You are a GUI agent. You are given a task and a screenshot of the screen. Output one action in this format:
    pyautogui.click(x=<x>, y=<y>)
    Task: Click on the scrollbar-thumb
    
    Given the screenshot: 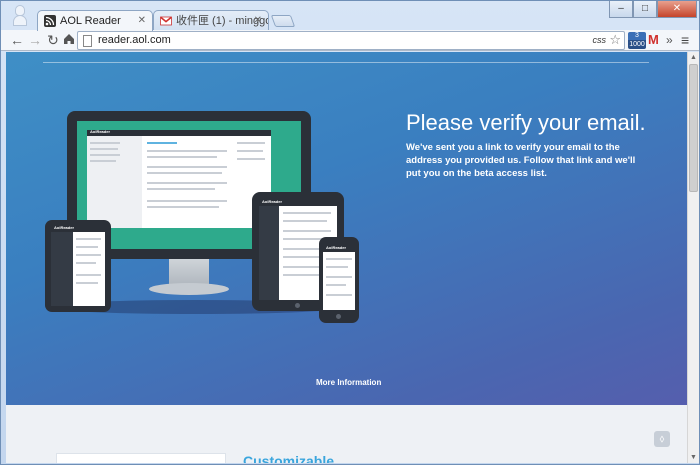 What is the action you would take?
    pyautogui.click(x=693, y=128)
    